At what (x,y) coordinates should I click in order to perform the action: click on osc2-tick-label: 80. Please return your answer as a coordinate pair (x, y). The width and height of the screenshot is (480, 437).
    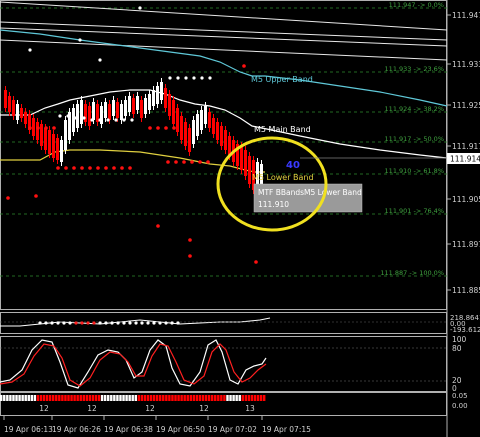
    Looking at the image, I should click on (457, 348).